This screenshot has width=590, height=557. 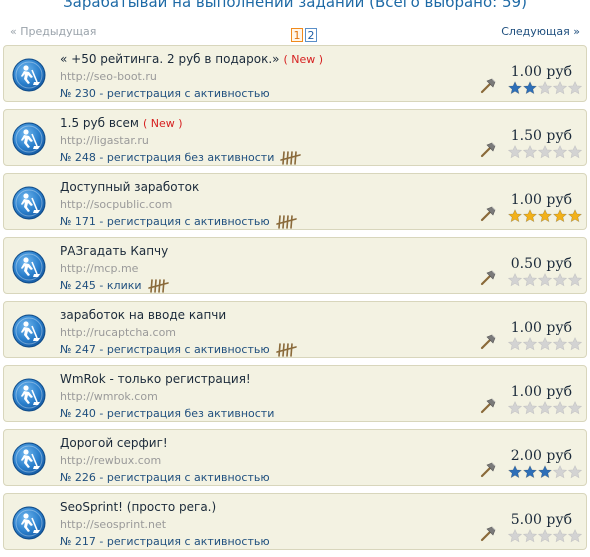 I want to click on task-title-text: РАЗгадать Капчу, so click(x=114, y=251).